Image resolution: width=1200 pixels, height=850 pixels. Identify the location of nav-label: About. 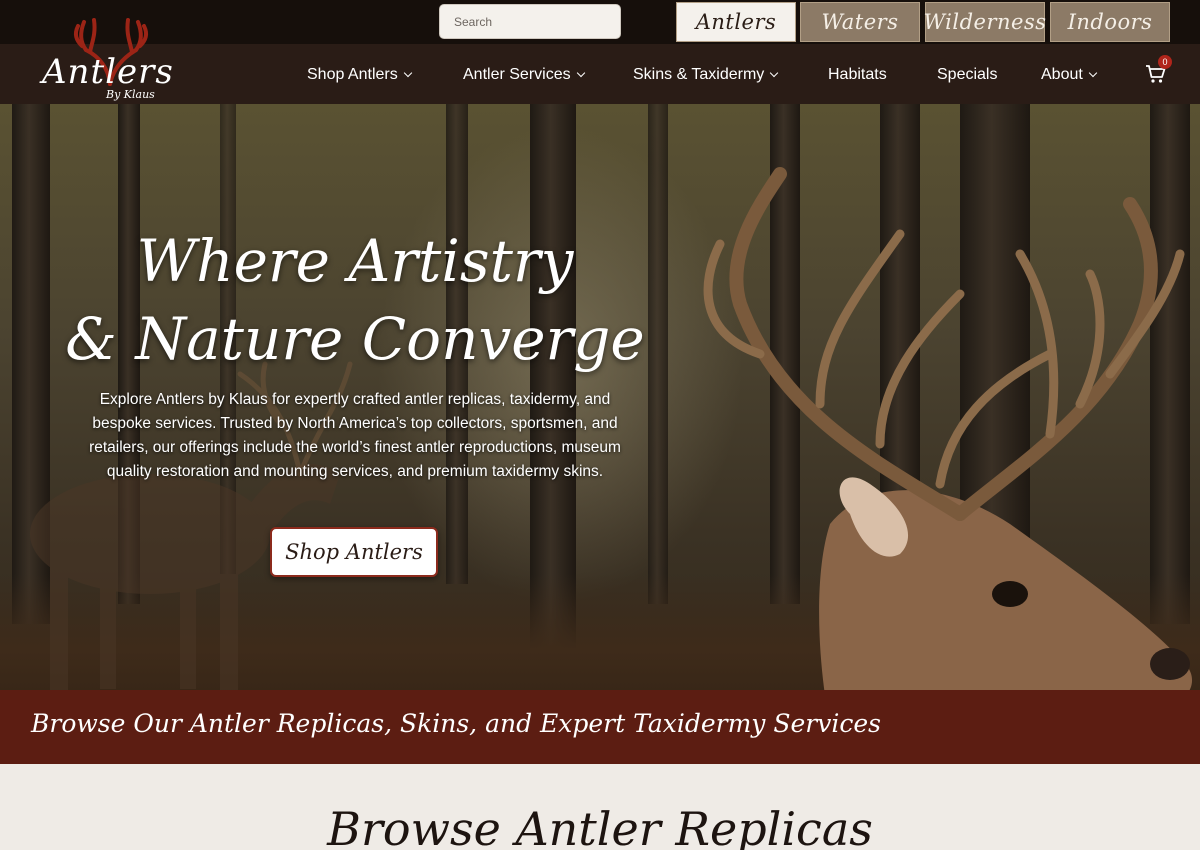
(1062, 74).